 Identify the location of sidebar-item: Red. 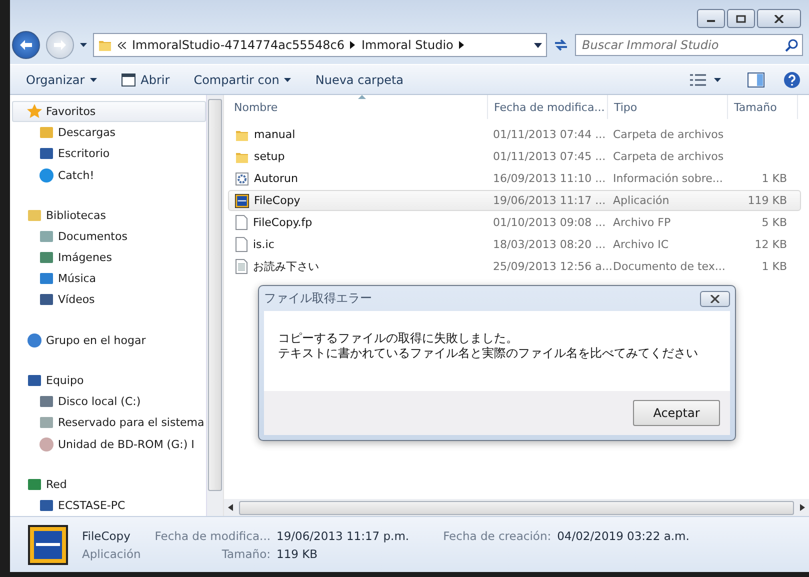
(109, 484).